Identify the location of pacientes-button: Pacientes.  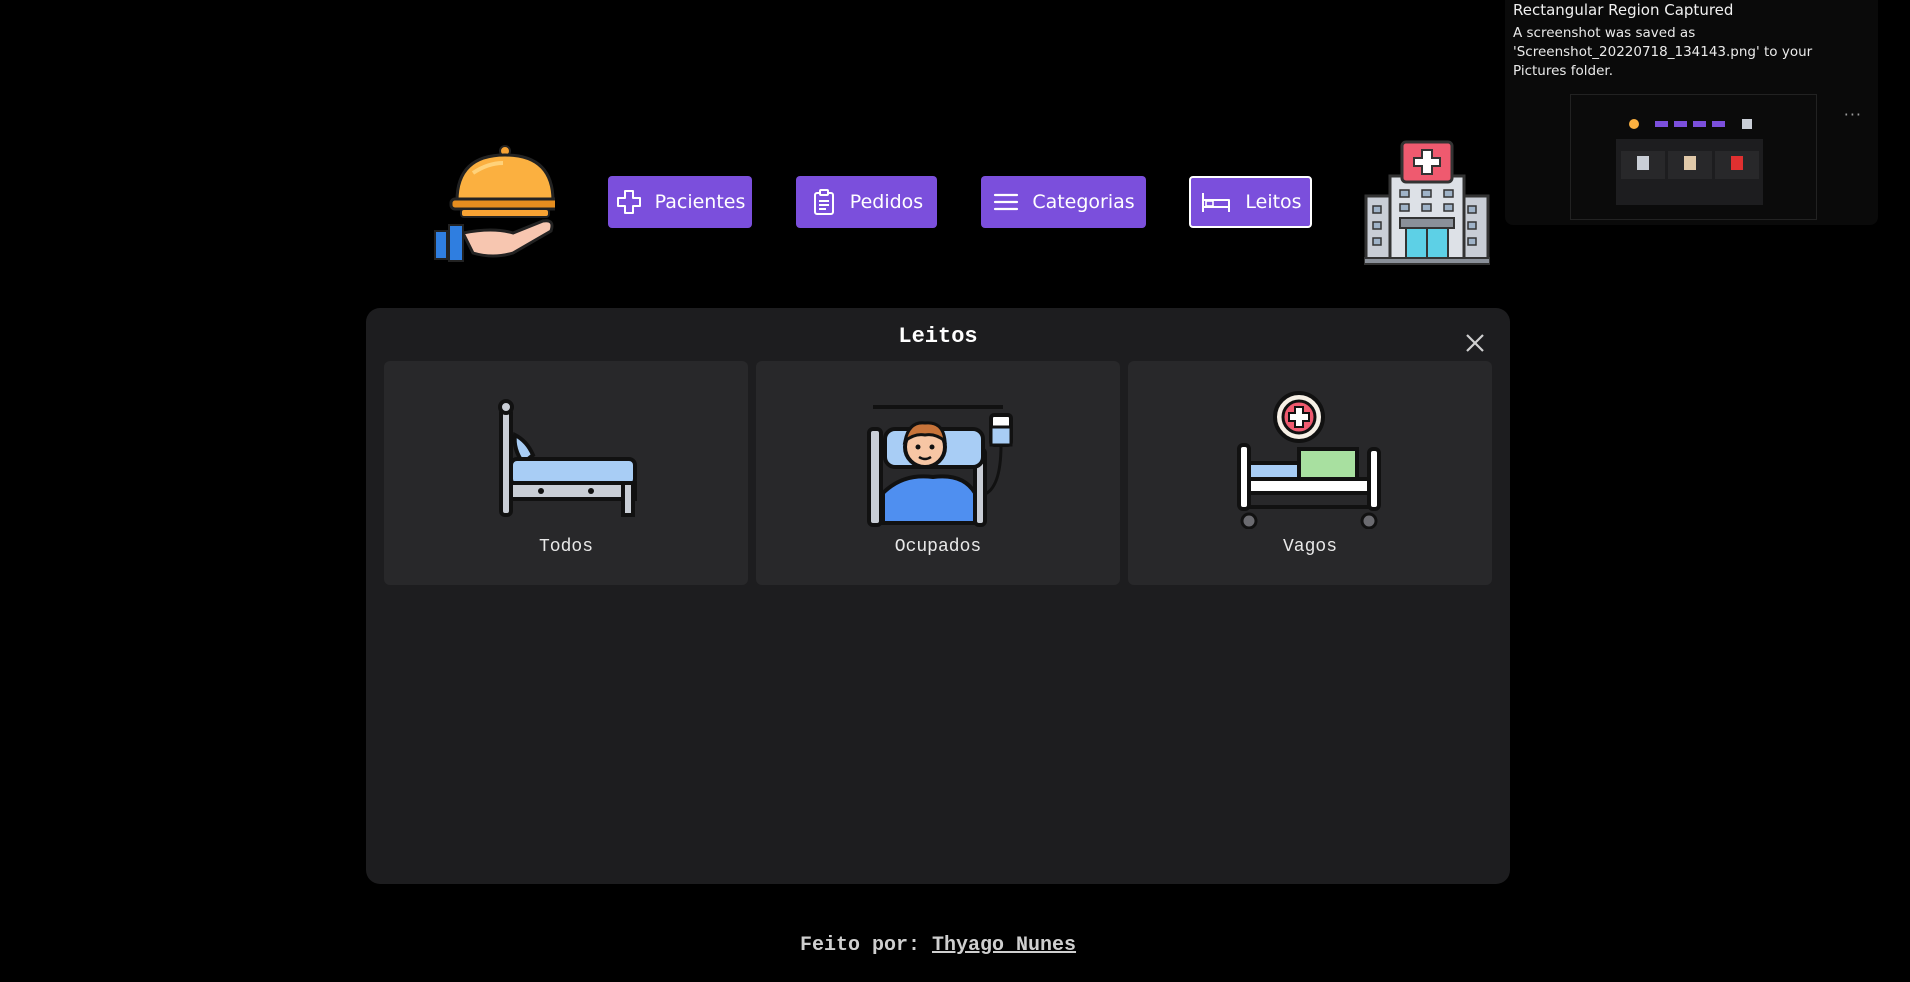
(680, 202).